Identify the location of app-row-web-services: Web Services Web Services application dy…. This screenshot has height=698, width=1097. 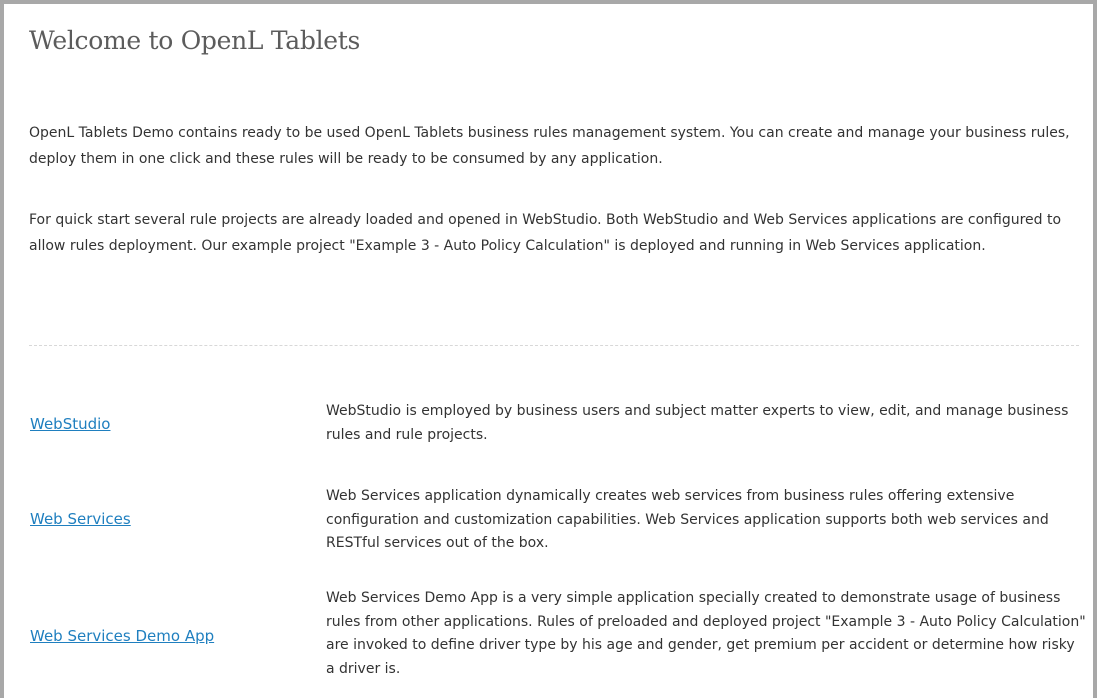
(554, 527).